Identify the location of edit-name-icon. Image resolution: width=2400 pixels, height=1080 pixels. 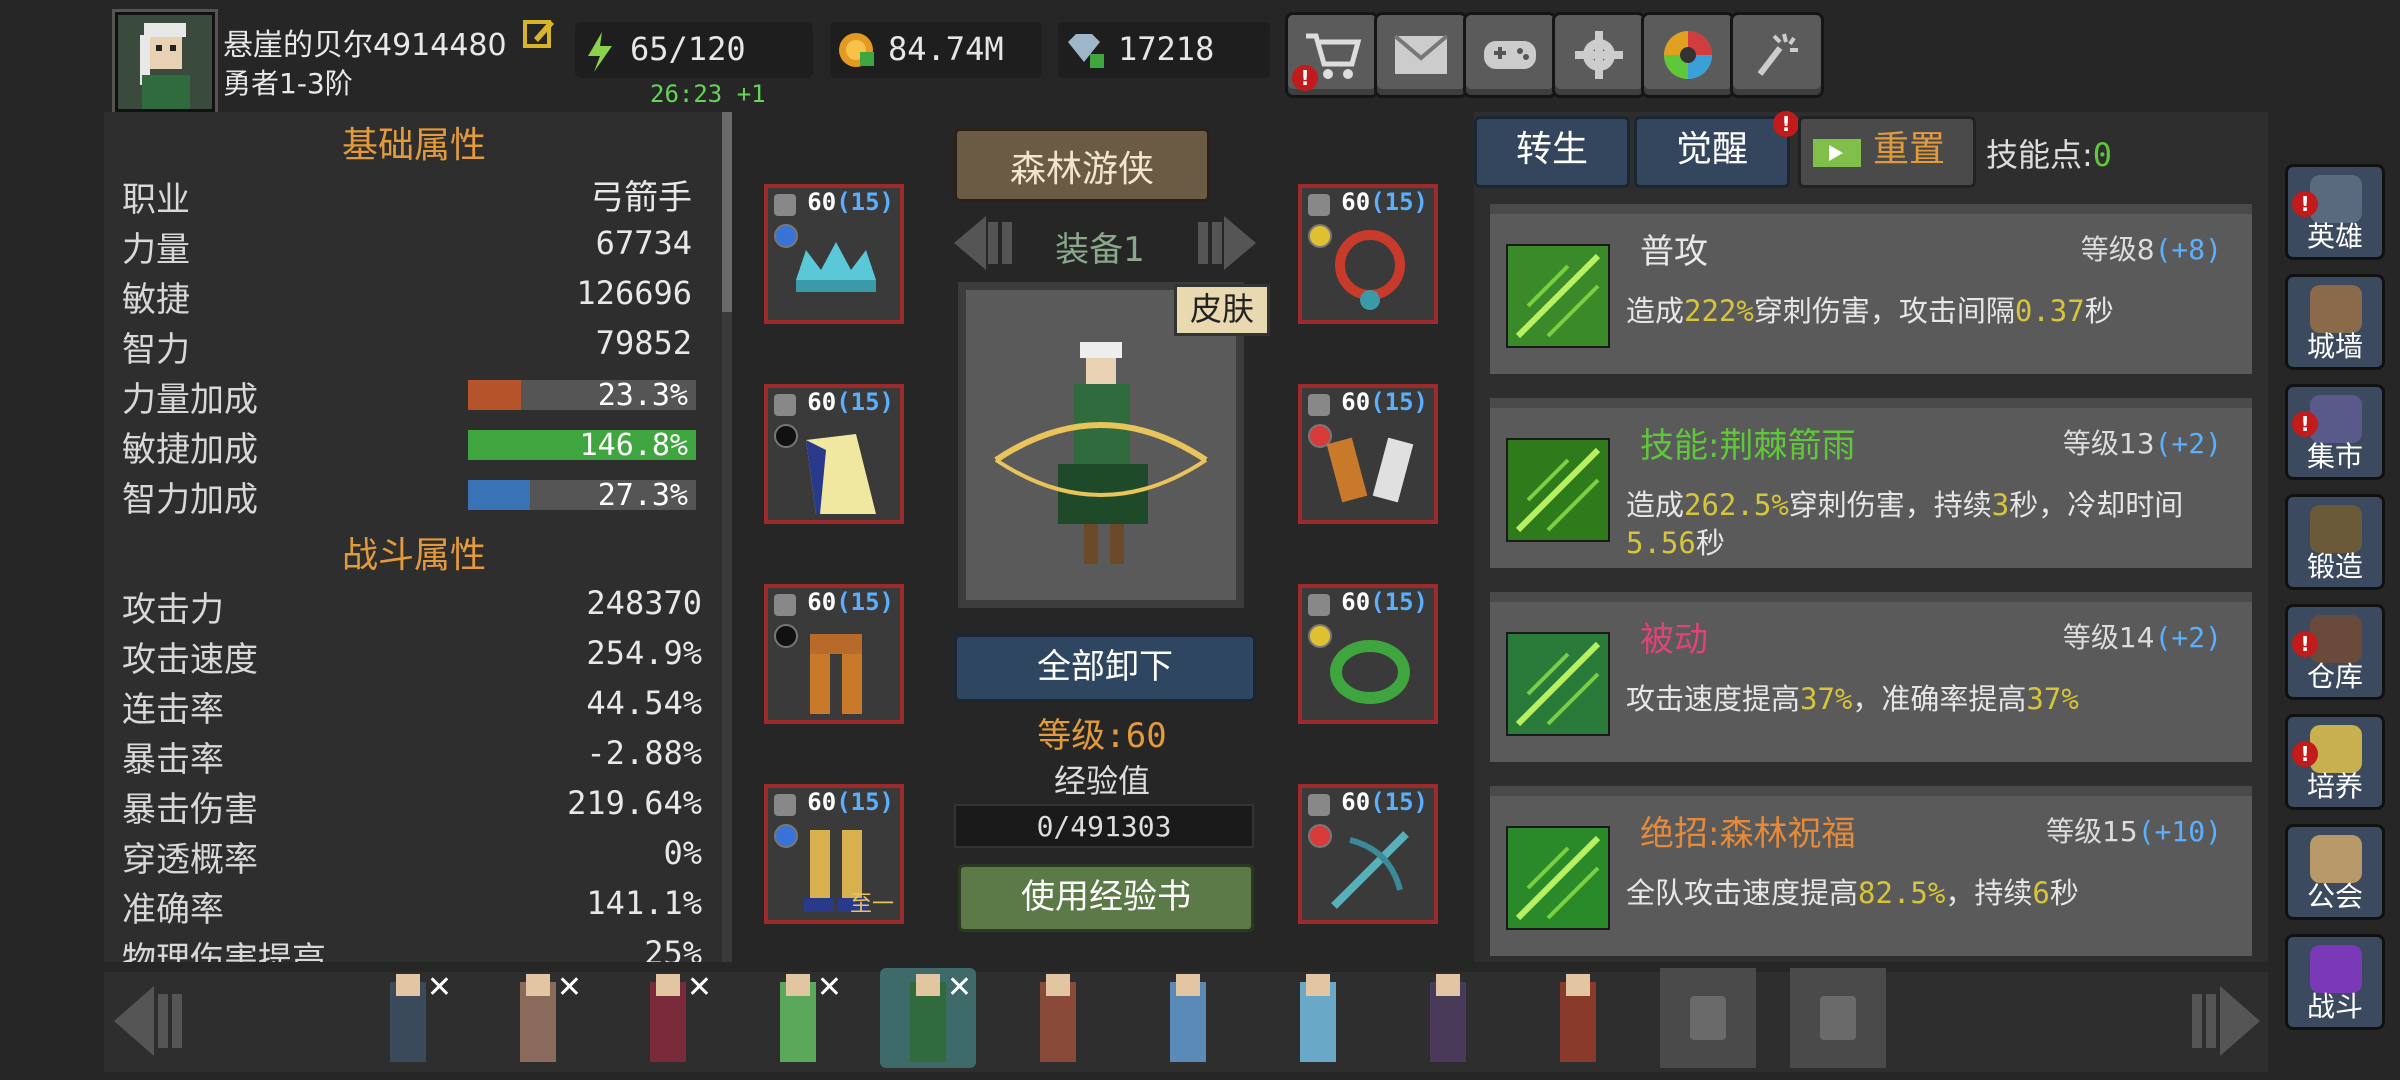
(538, 32).